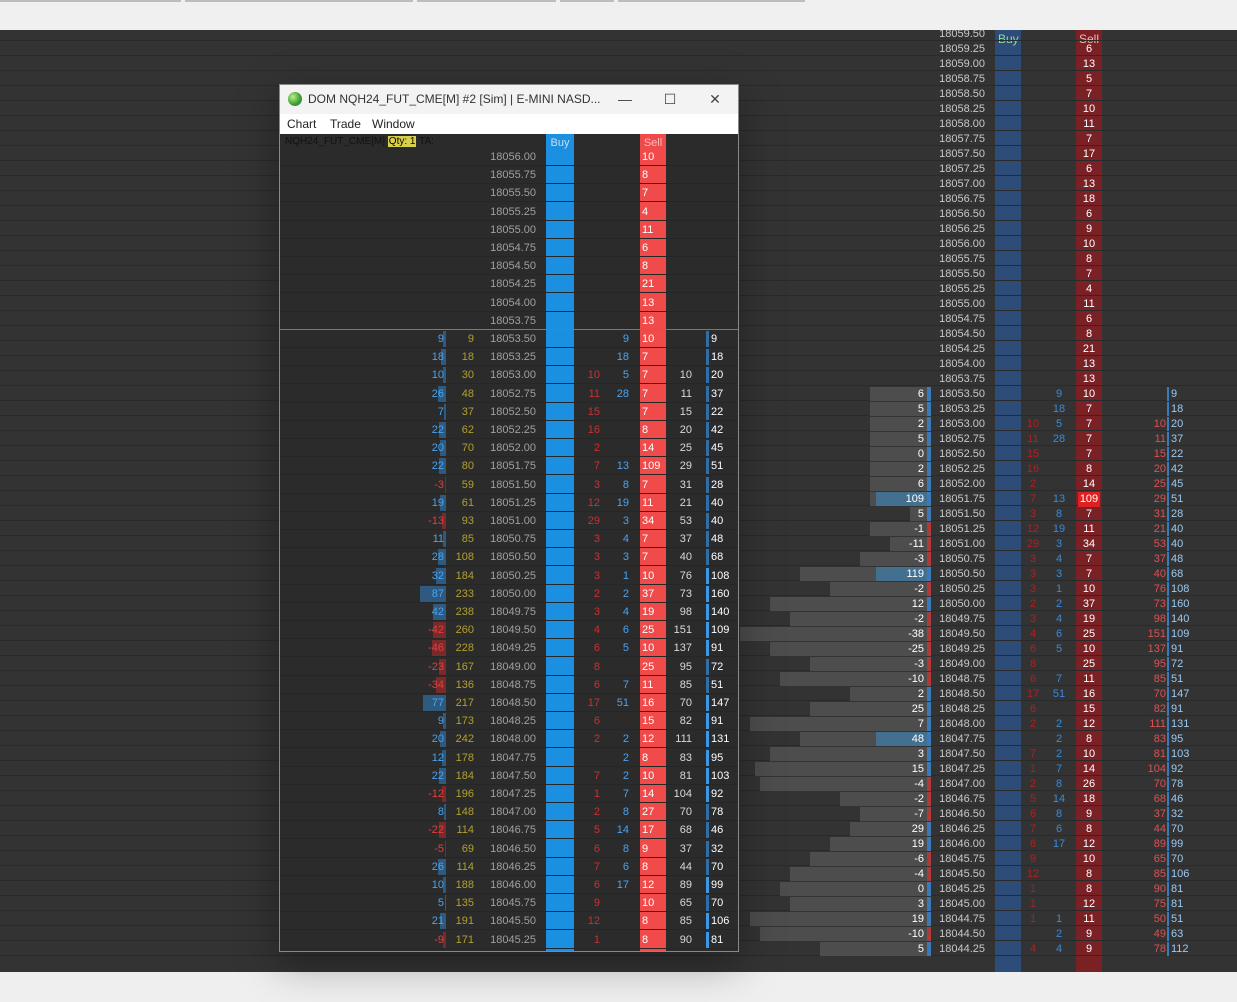 This screenshot has height=1002, width=1237. What do you see at coordinates (345, 124) in the screenshot?
I see `menu-trade: Trade` at bounding box center [345, 124].